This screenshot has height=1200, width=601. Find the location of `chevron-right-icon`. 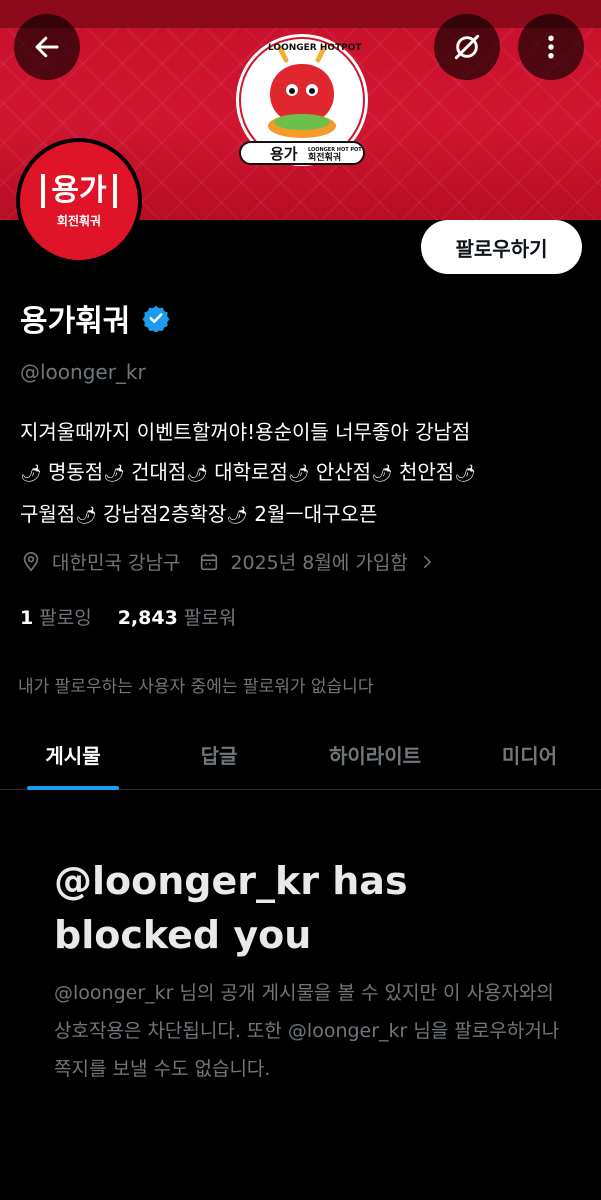

chevron-right-icon is located at coordinates (427, 561).